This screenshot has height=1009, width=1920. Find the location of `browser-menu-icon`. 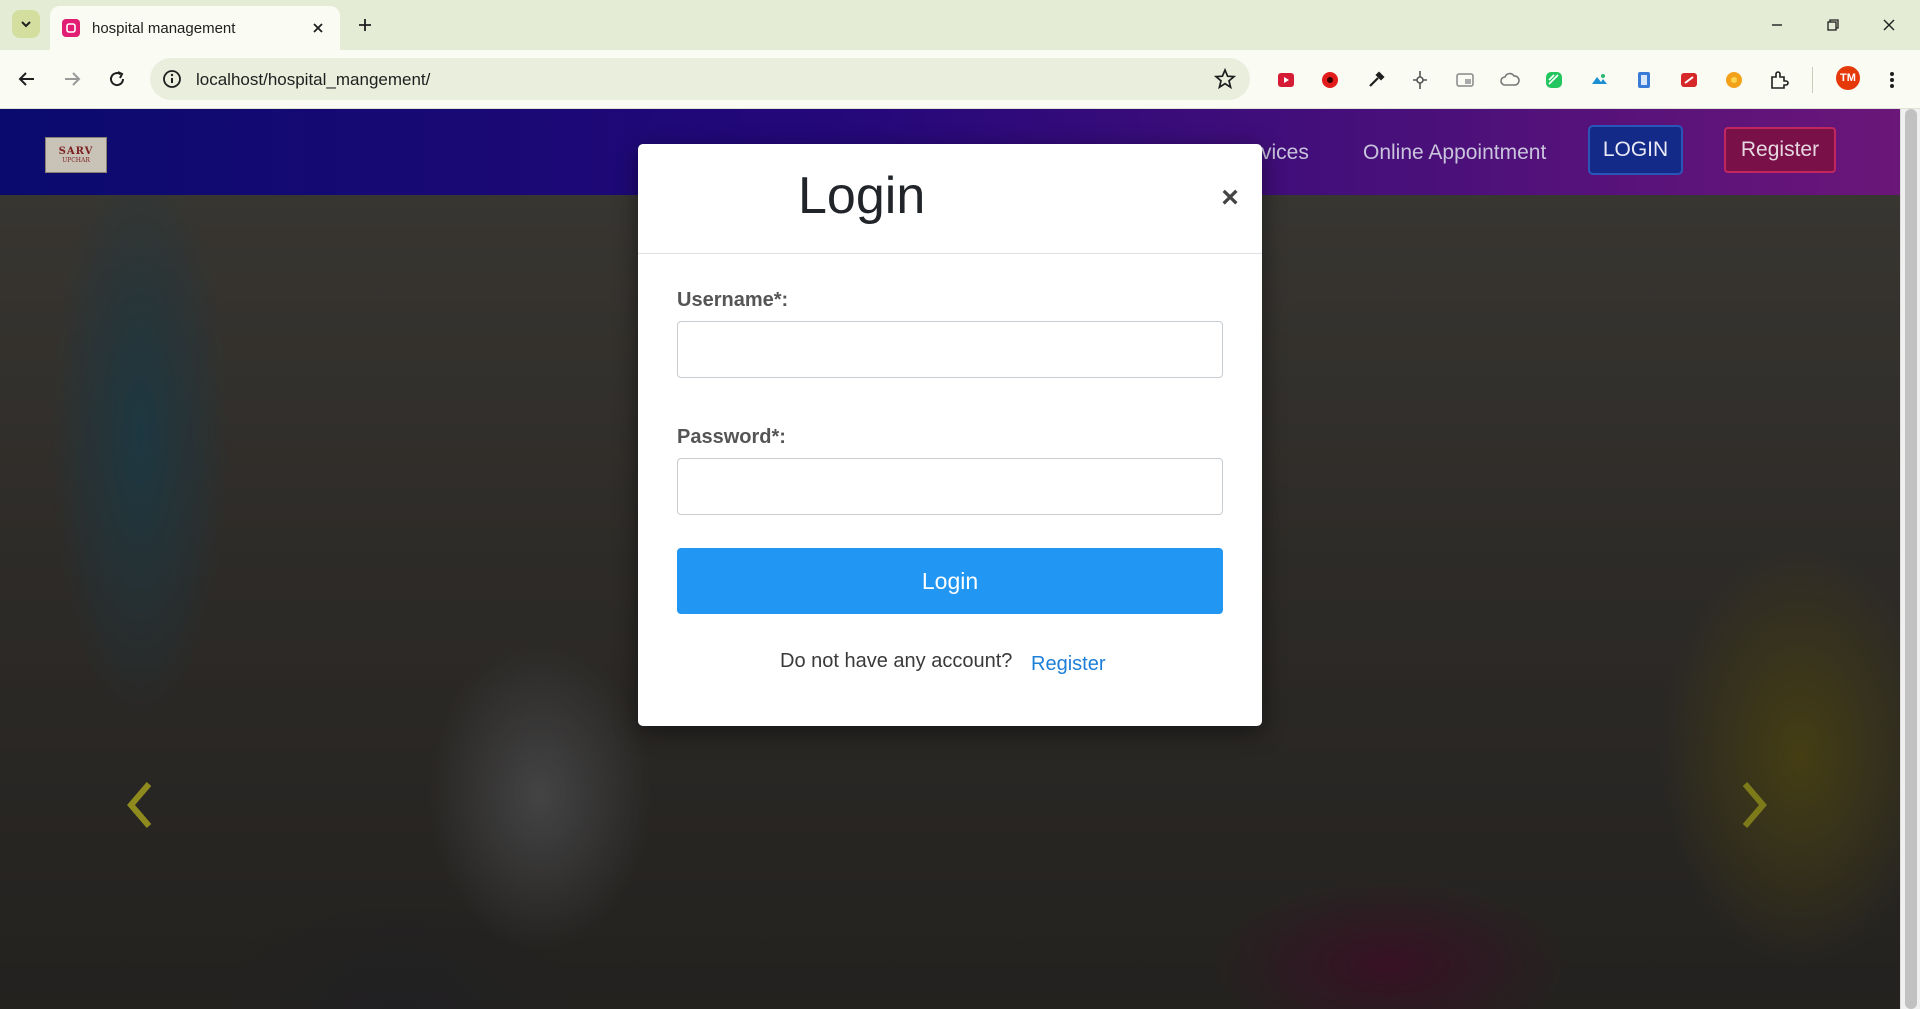

browser-menu-icon is located at coordinates (1892, 80).